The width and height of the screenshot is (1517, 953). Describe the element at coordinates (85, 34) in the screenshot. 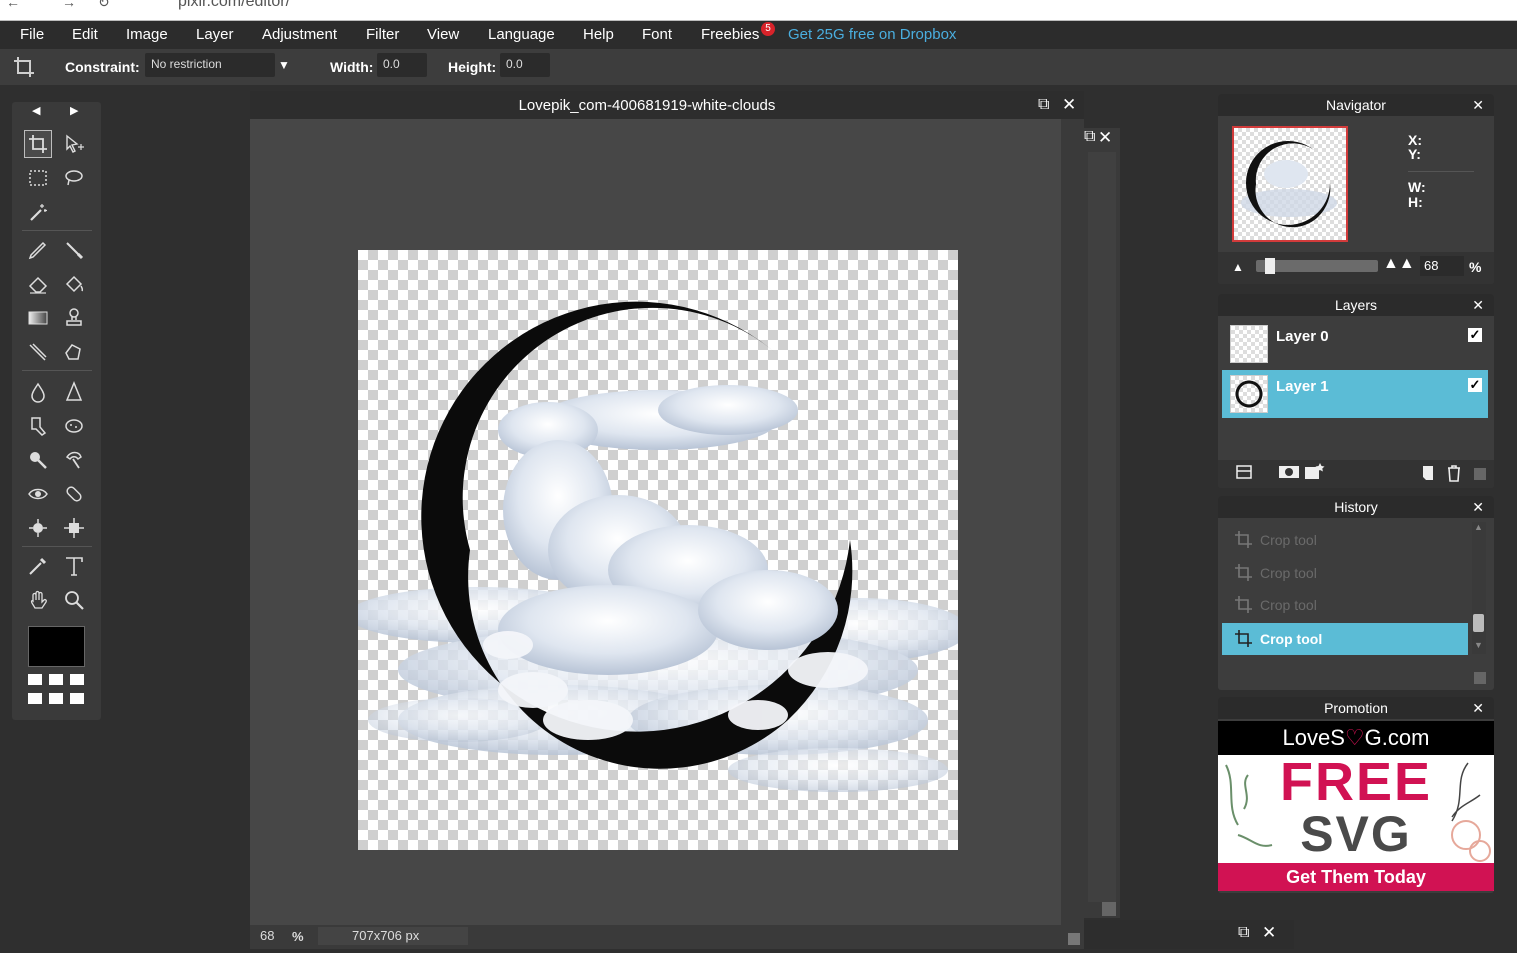

I see `menu-edit: Edit` at that location.